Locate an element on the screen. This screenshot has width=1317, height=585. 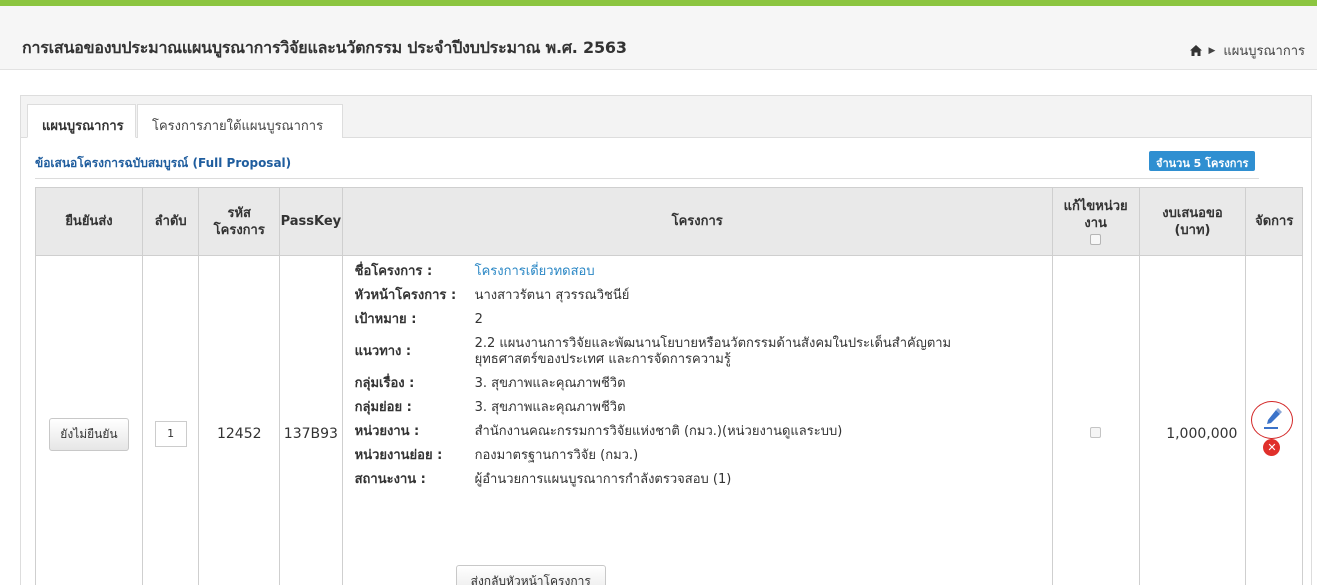
detail-label: กลุ่มเรื่อง : is located at coordinates (384, 383).